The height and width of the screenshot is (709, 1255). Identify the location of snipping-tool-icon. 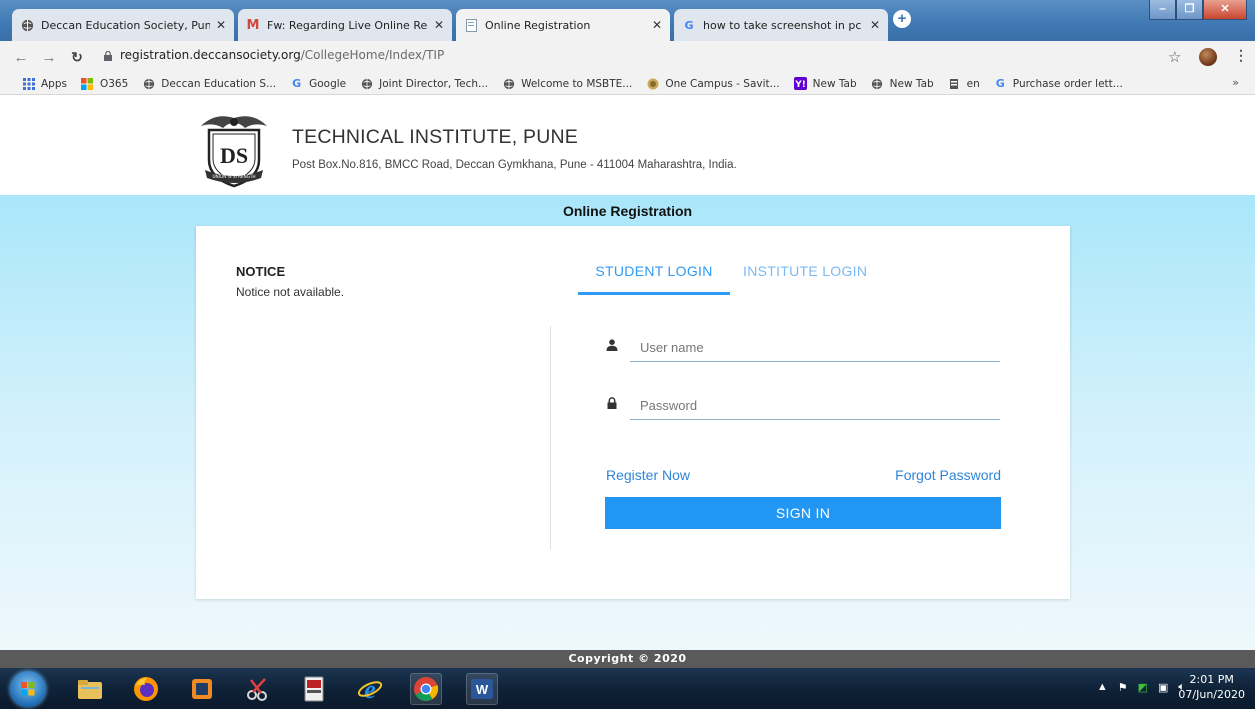
(258, 689).